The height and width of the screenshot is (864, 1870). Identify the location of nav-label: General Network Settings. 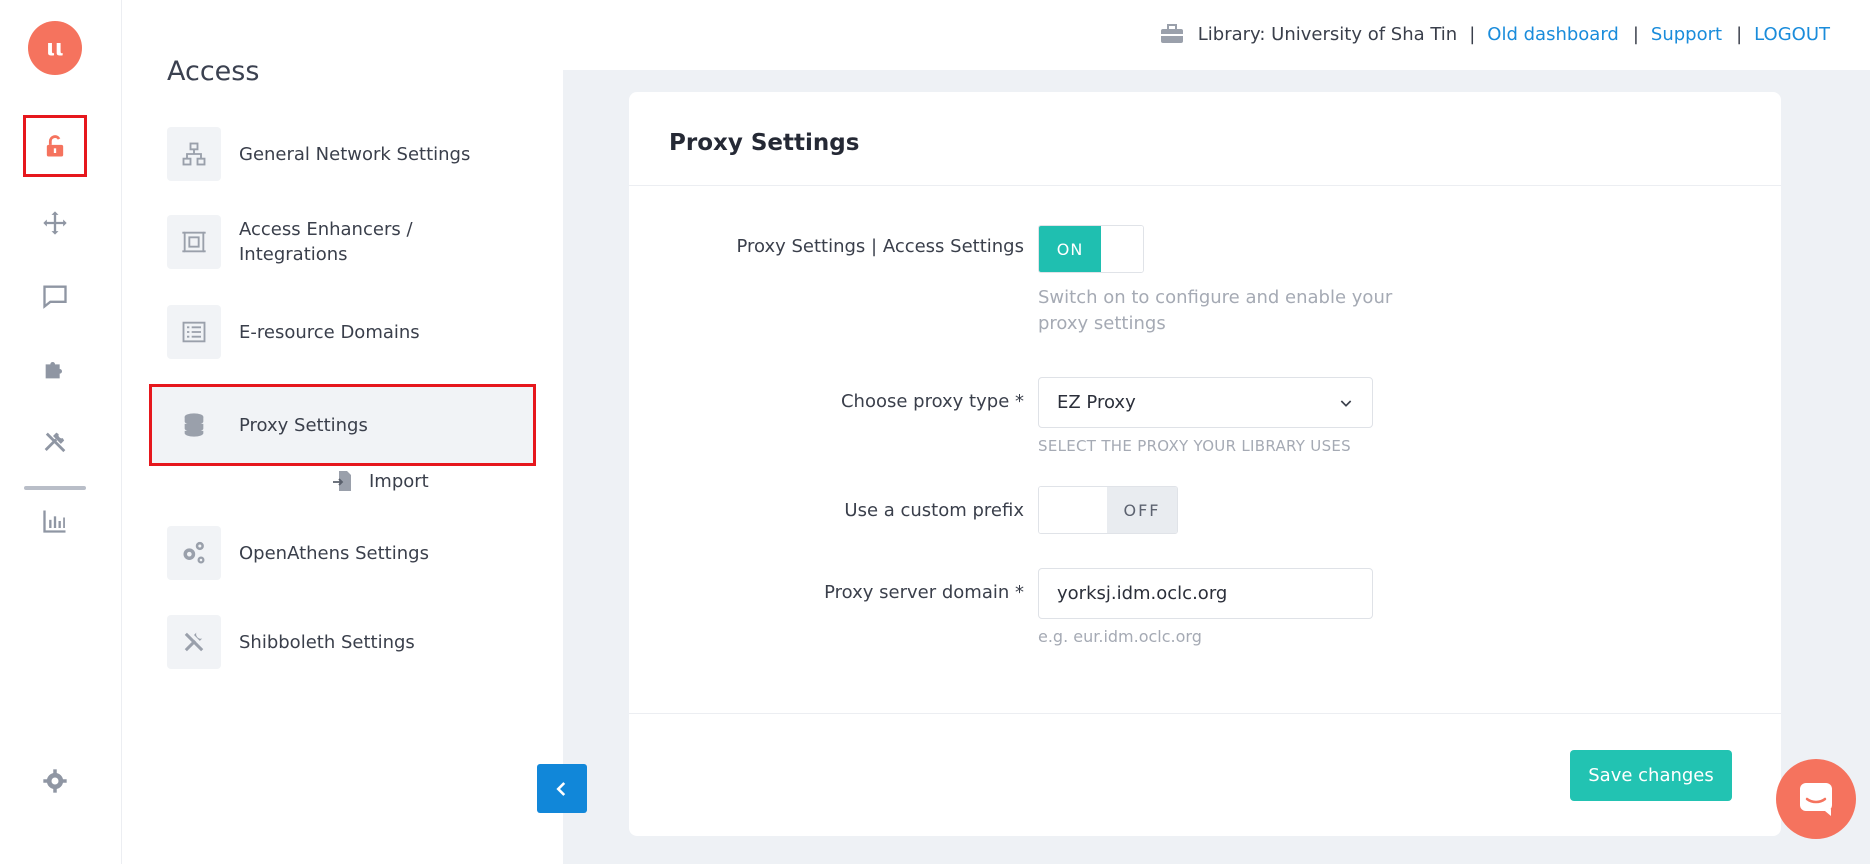
(355, 154).